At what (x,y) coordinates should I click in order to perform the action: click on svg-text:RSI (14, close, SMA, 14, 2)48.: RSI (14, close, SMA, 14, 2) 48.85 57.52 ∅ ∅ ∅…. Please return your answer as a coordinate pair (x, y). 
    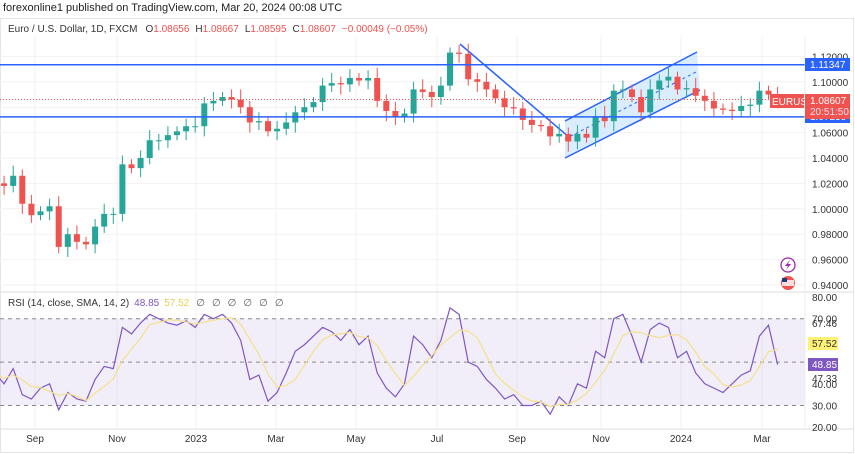
    Looking at the image, I should click on (146, 303).